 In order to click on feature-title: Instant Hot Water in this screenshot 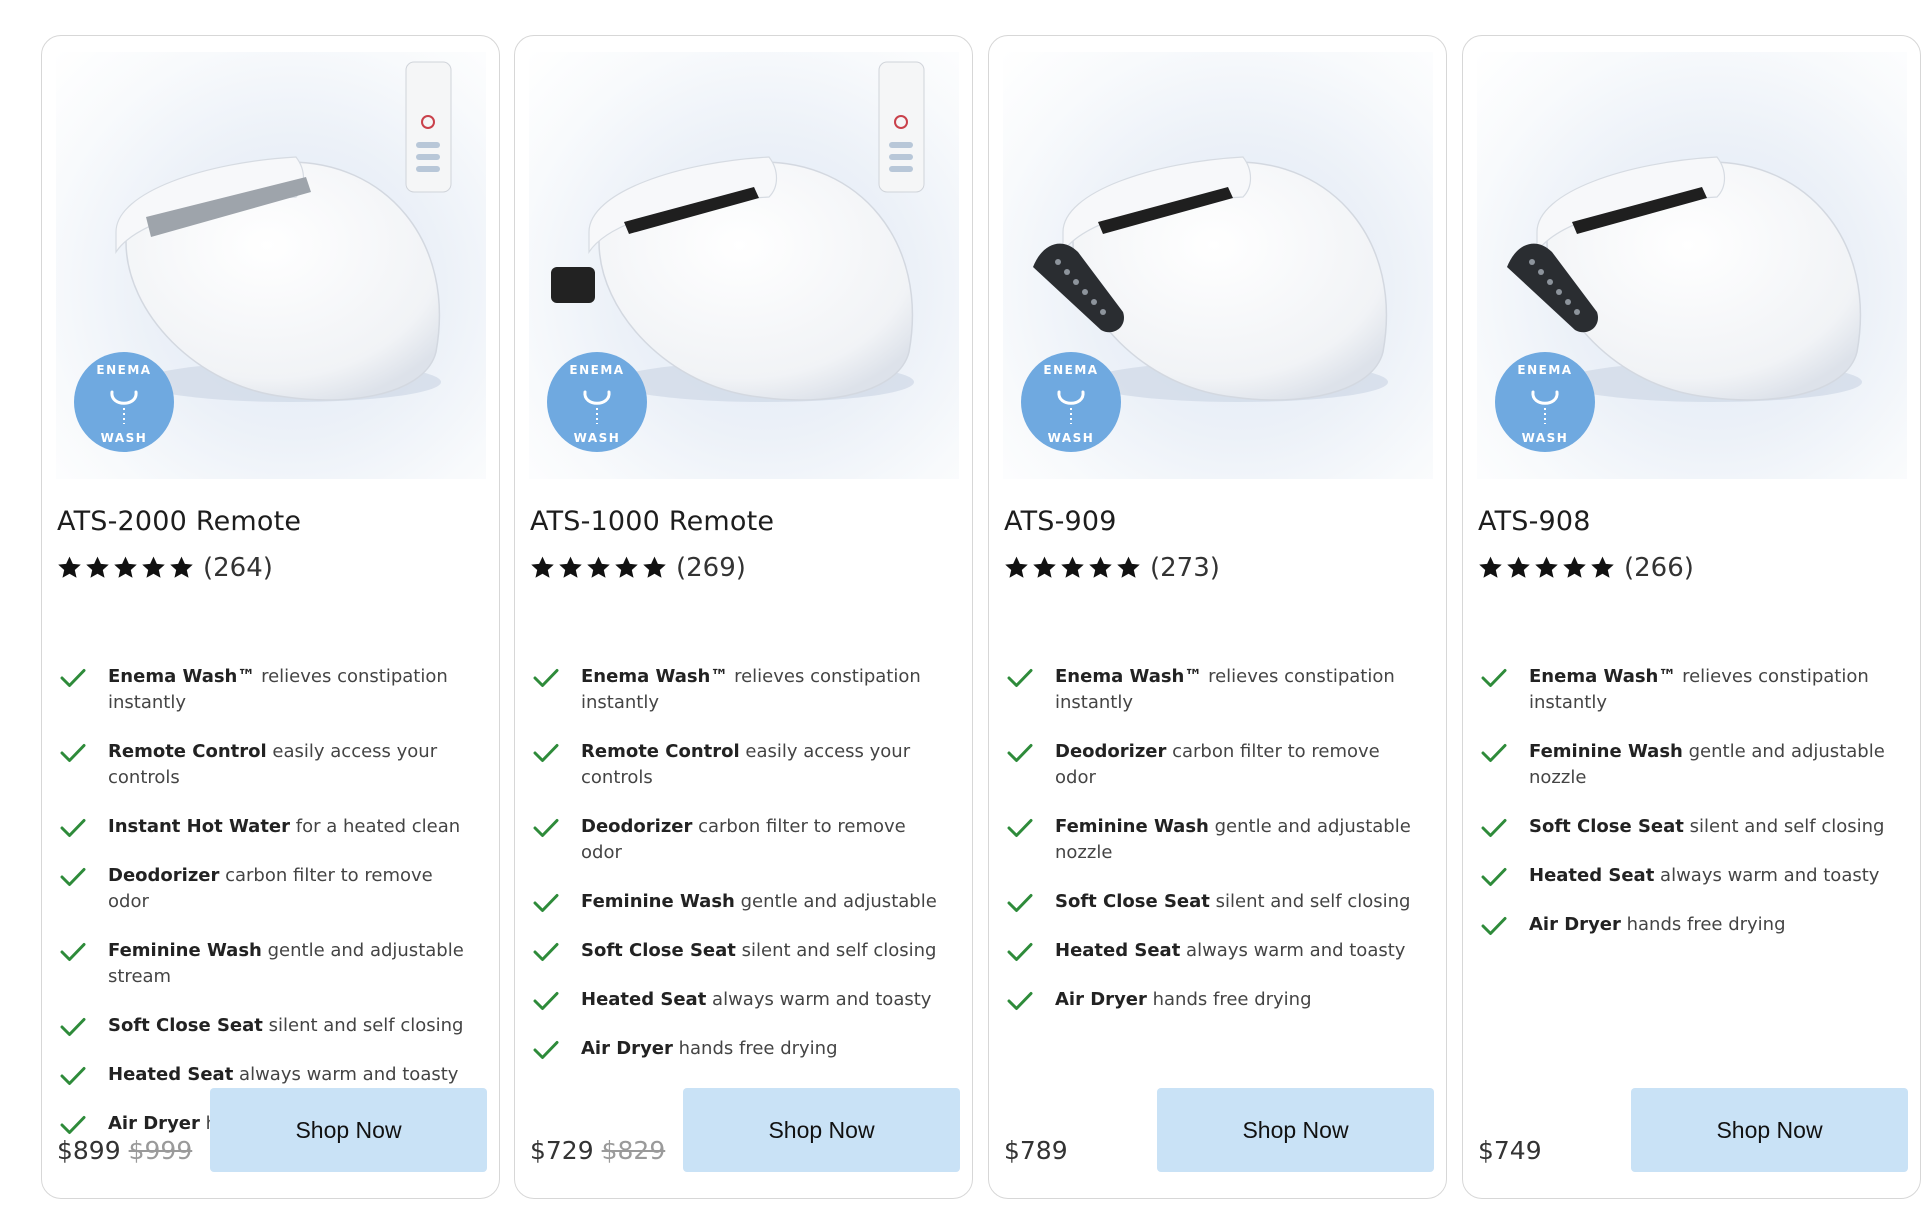, I will do `click(199, 826)`.